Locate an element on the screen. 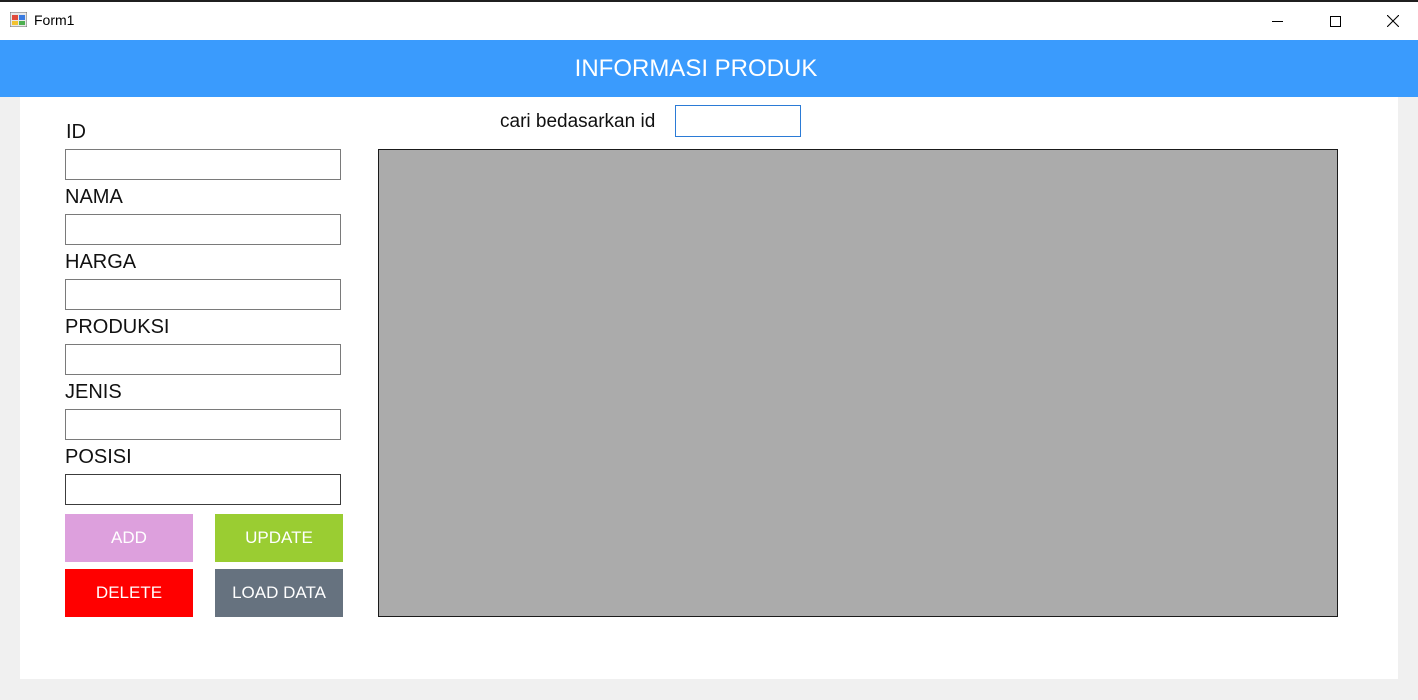 This screenshot has height=700, width=1418. nama-field is located at coordinates (203, 229).